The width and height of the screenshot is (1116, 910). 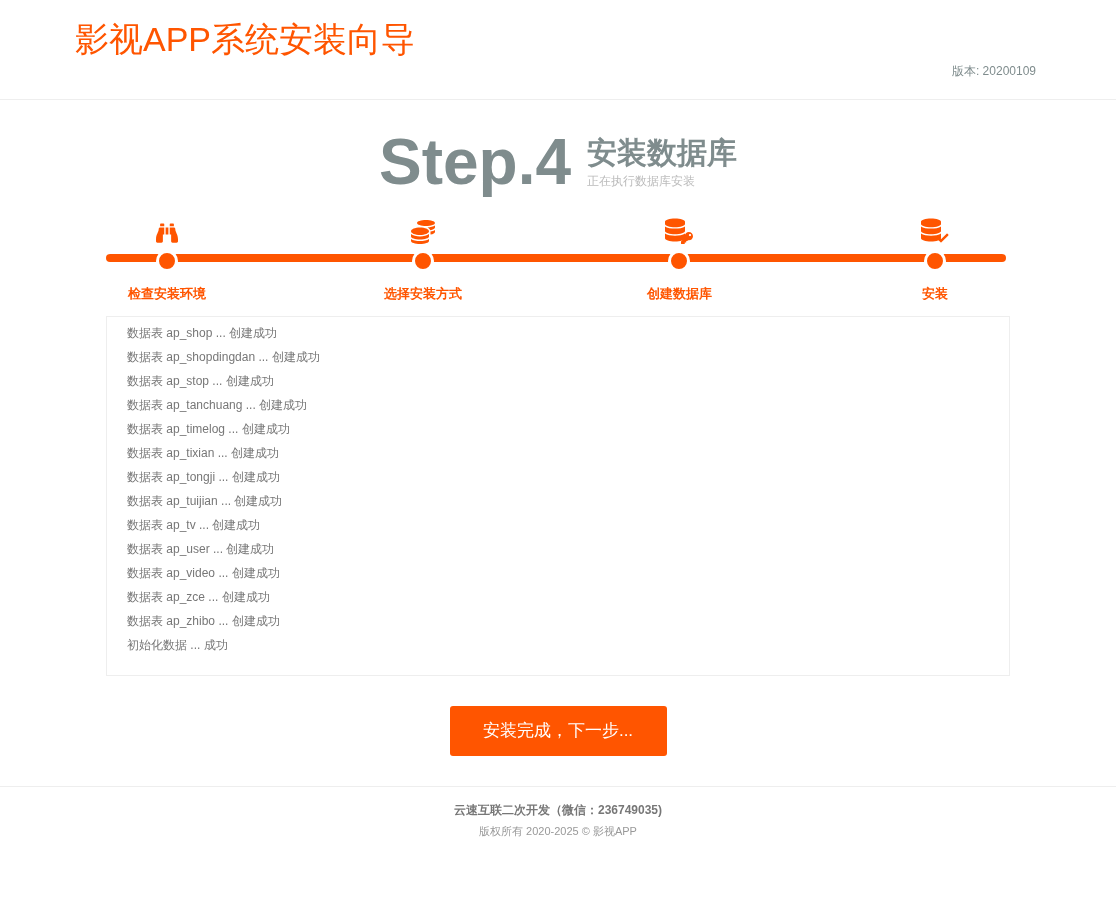 What do you see at coordinates (201, 381) in the screenshot?
I see `log-line: 数据表 ap_stop ... 创建成功` at bounding box center [201, 381].